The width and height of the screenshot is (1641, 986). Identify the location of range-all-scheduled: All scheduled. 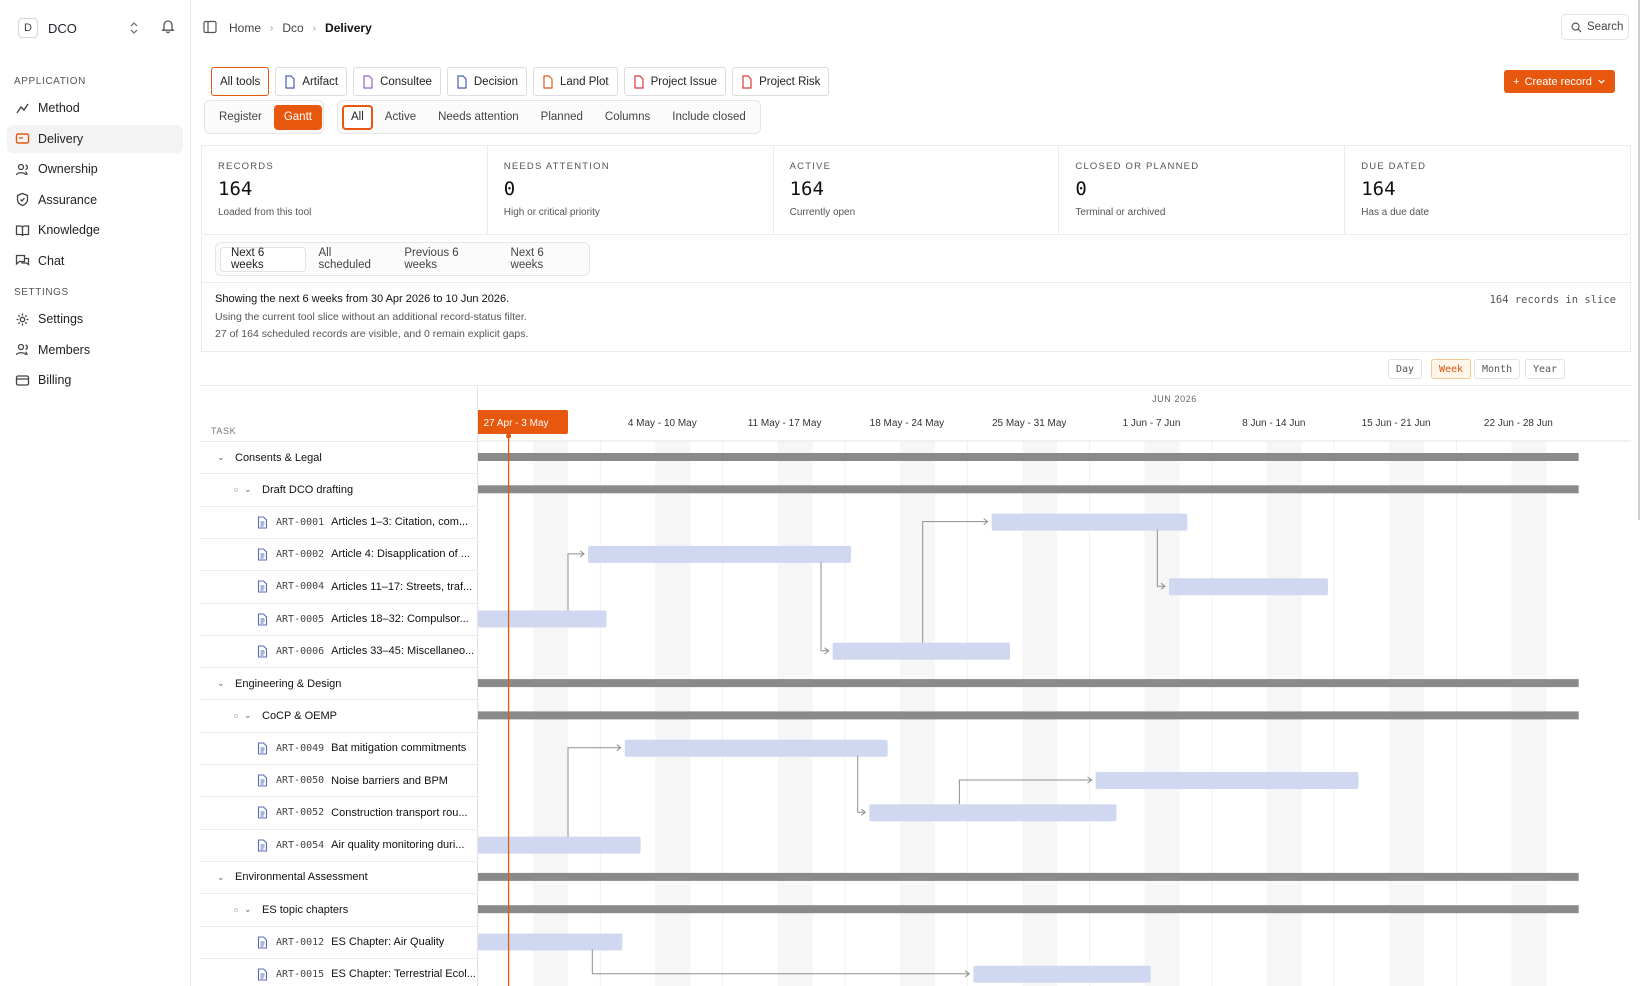
(350, 259).